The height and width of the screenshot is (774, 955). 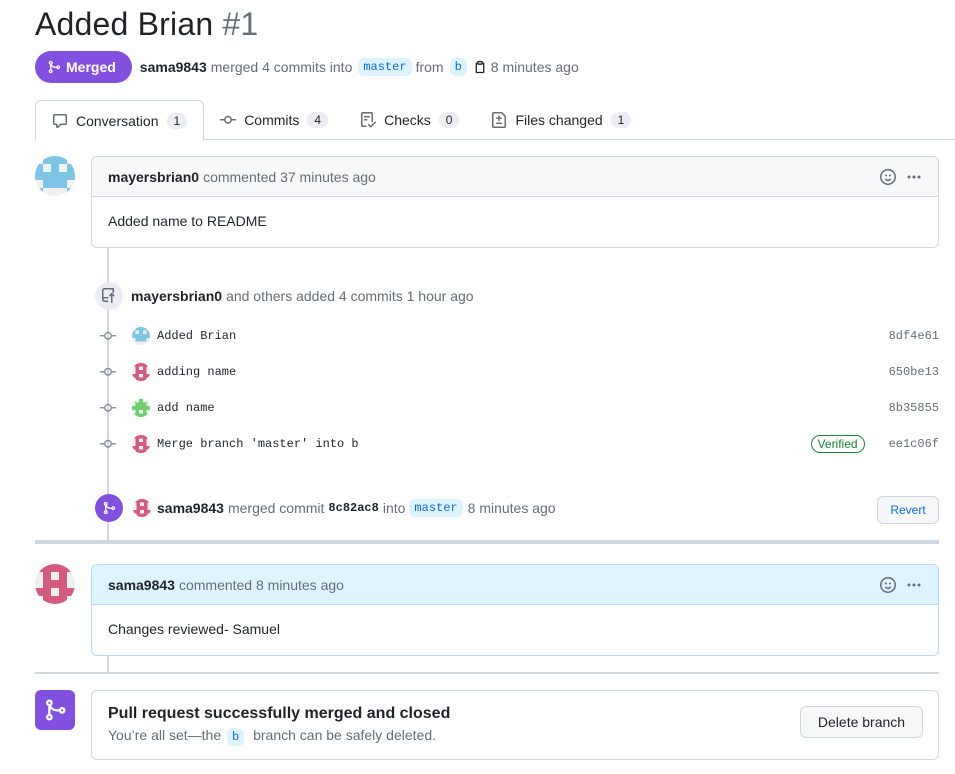 I want to click on merged-event-into: into, so click(x=394, y=508).